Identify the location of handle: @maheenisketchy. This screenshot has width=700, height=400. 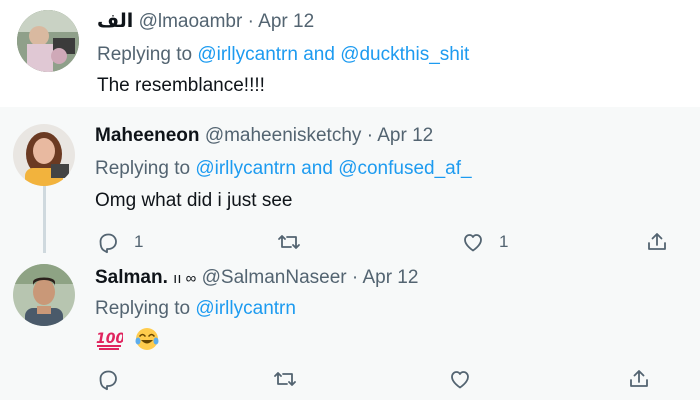
(283, 135).